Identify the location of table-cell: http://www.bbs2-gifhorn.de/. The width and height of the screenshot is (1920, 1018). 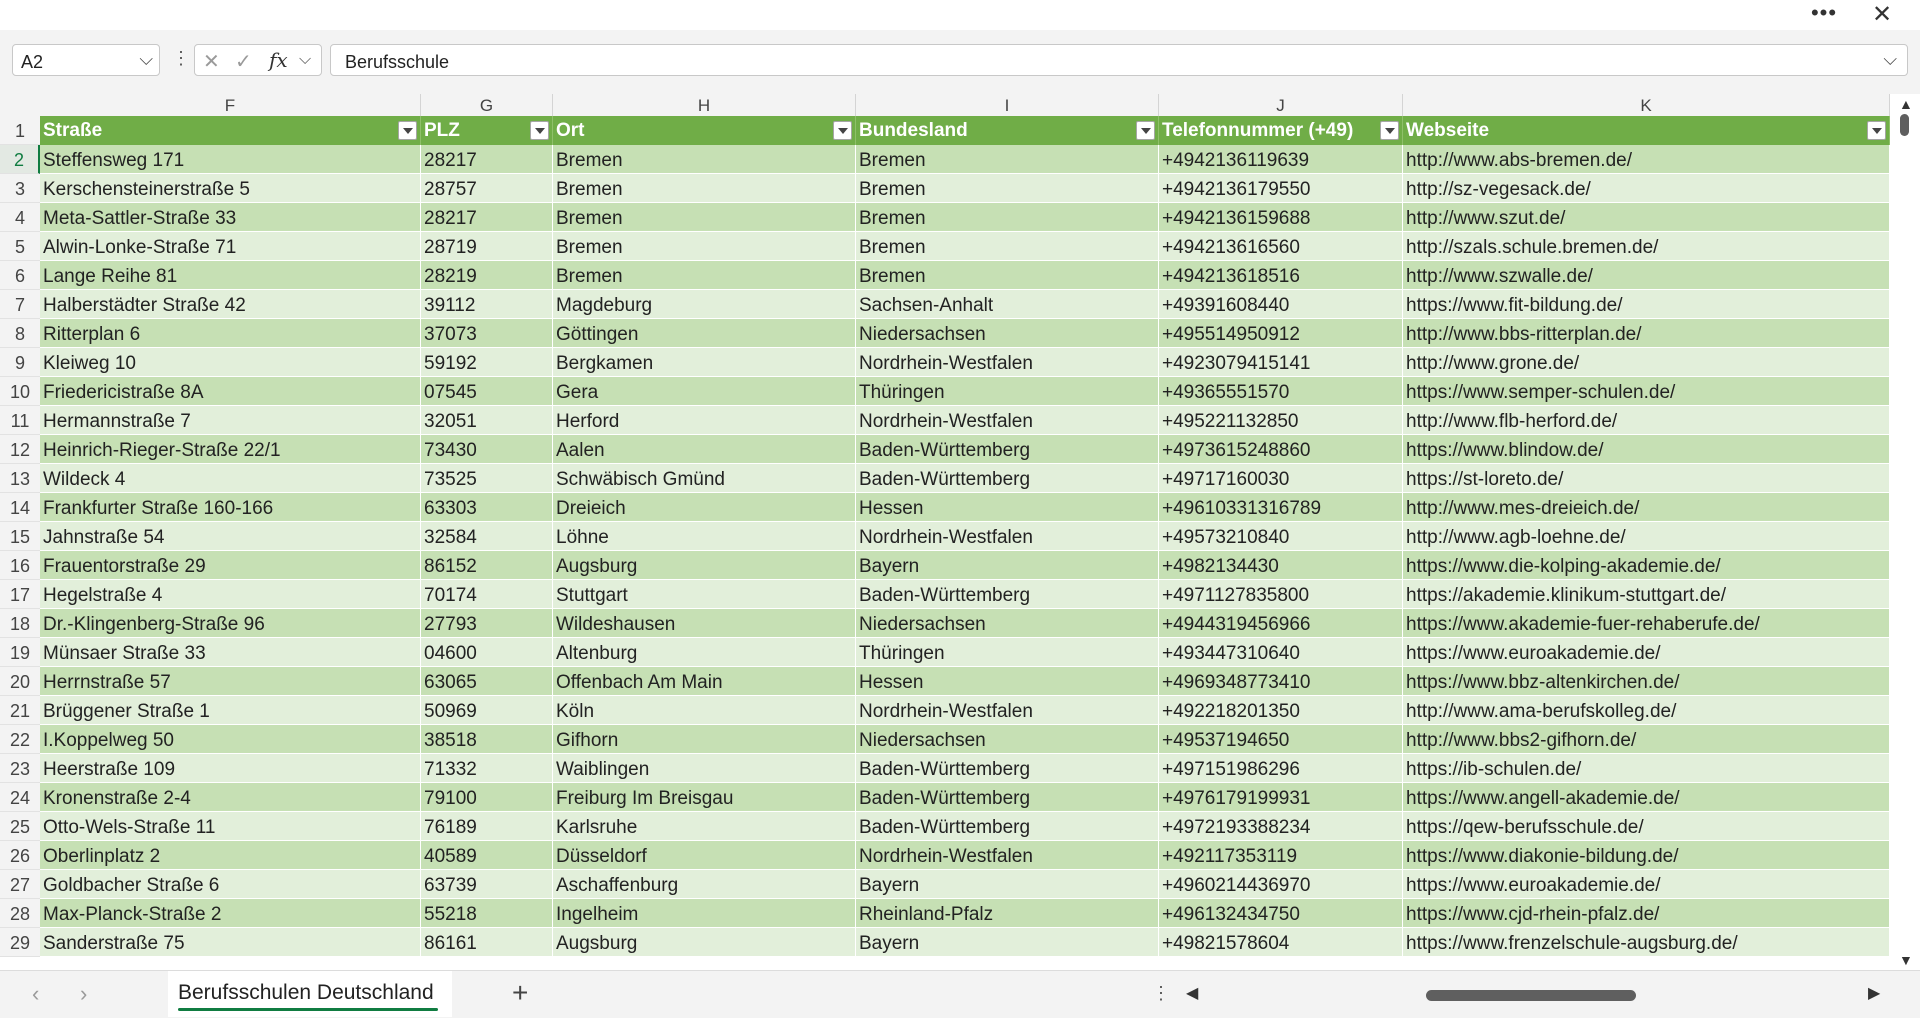
(1646, 739).